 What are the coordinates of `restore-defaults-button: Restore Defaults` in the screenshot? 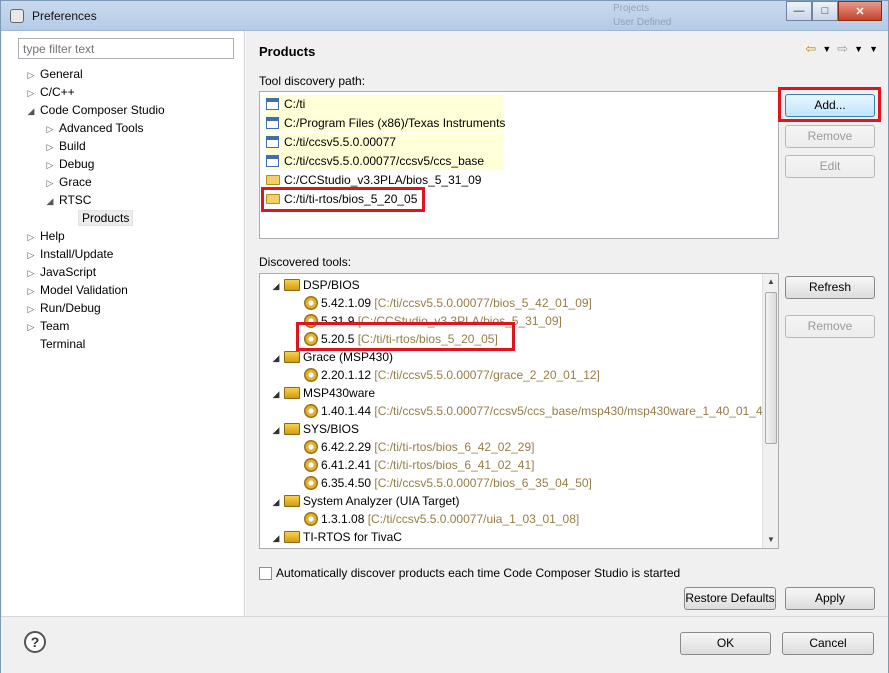 It's located at (730, 598).